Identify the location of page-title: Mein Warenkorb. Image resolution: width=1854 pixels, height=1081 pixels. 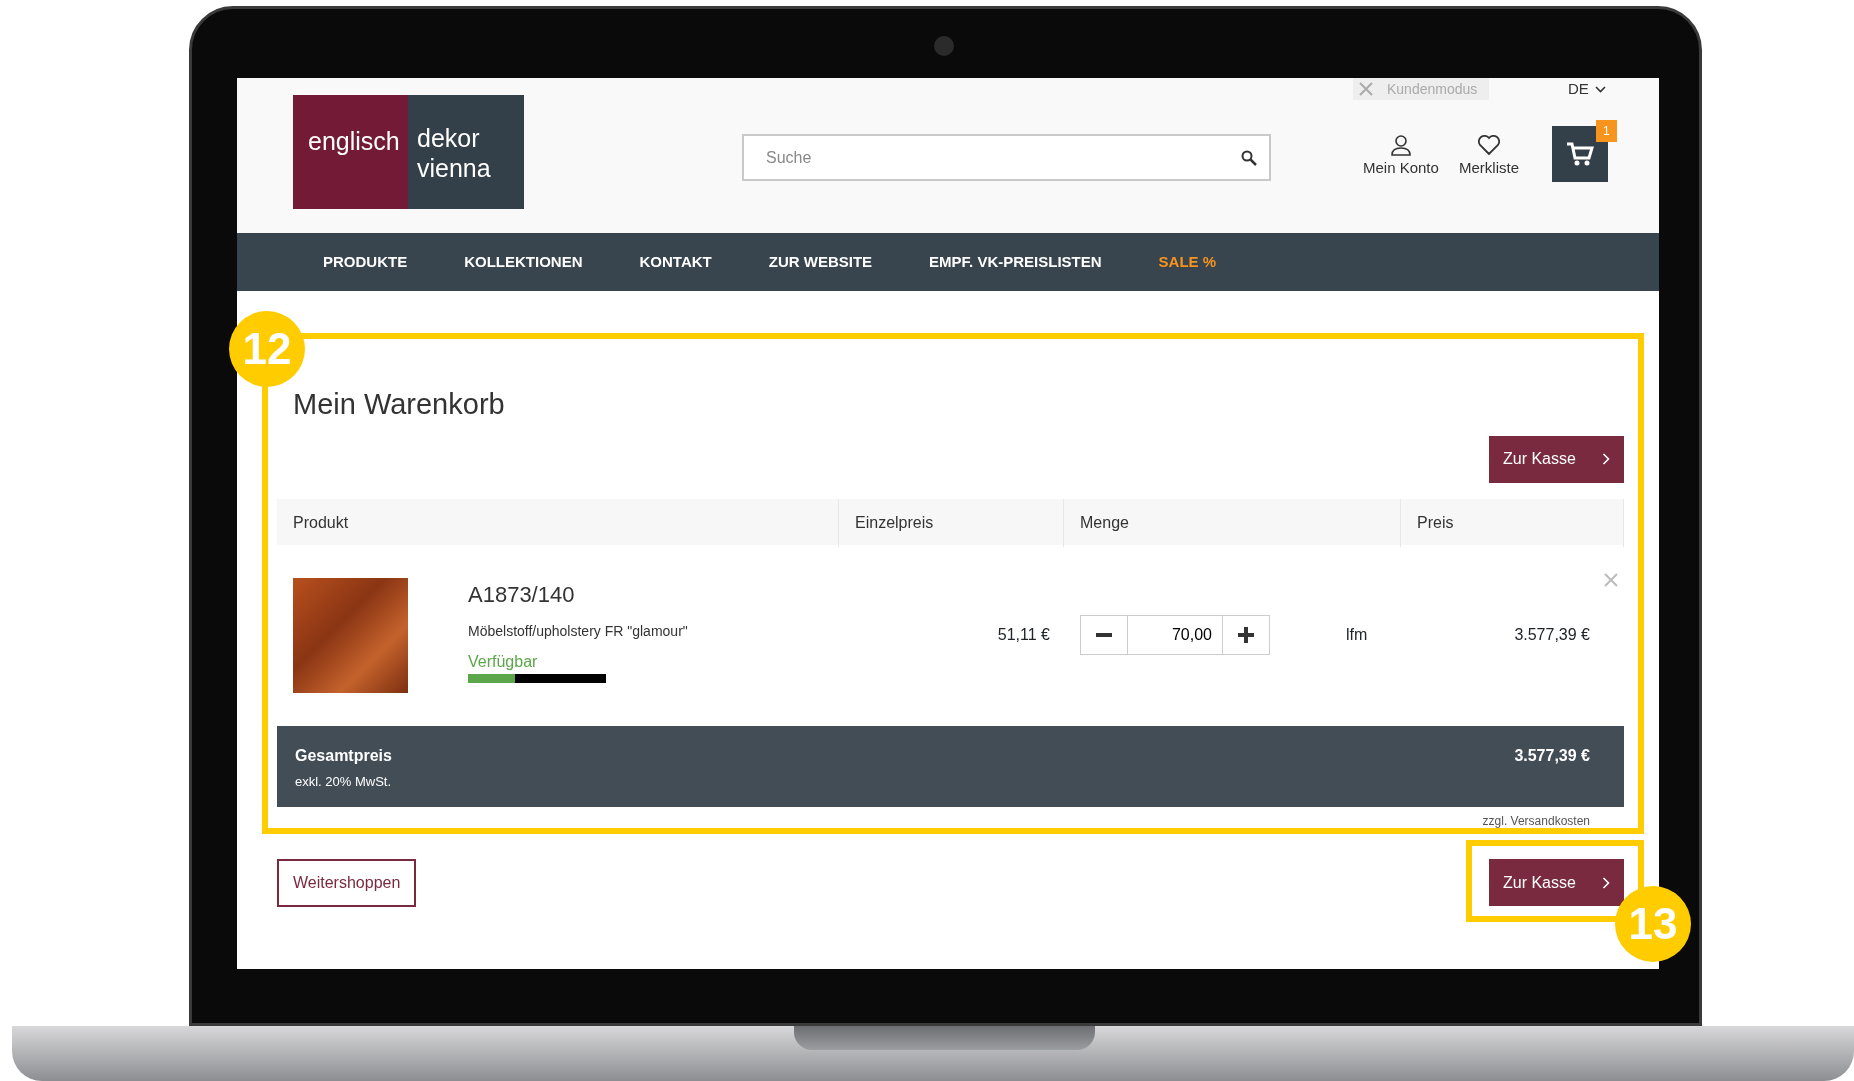
(399, 404).